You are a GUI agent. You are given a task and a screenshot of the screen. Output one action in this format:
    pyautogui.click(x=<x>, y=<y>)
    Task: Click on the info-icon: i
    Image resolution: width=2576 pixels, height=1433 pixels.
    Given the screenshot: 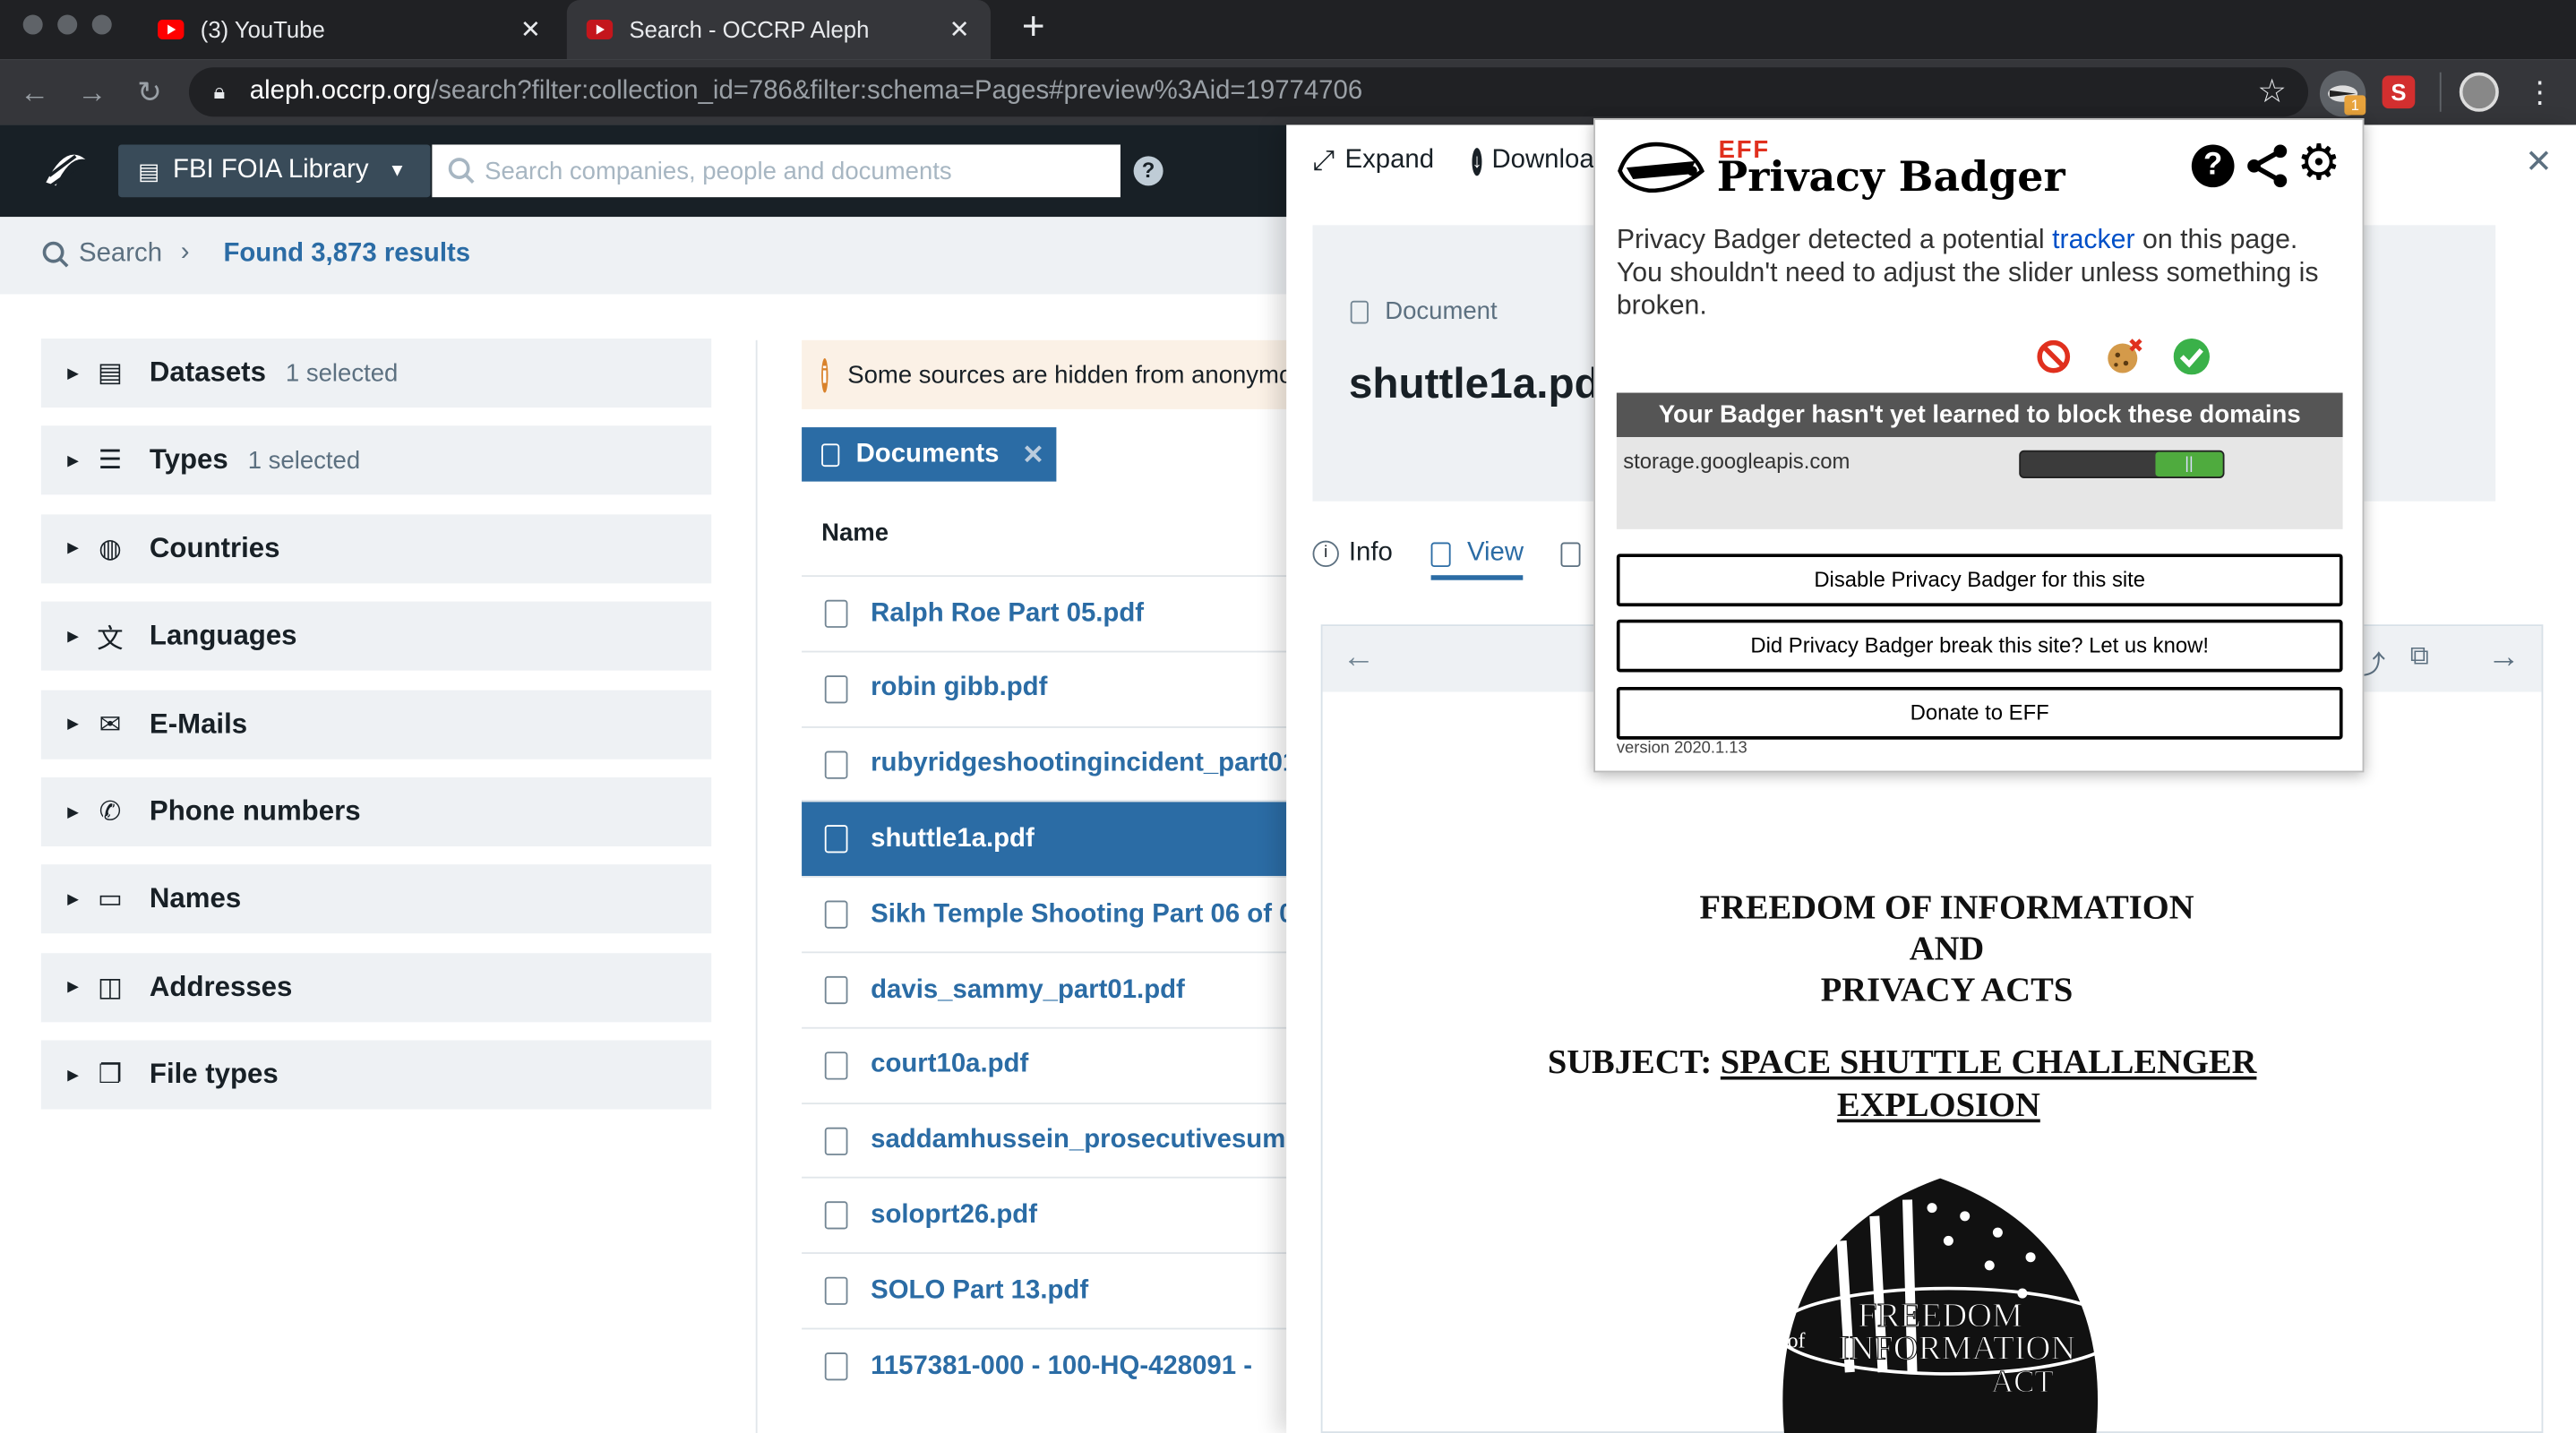 What is the action you would take?
    pyautogui.click(x=1325, y=554)
    